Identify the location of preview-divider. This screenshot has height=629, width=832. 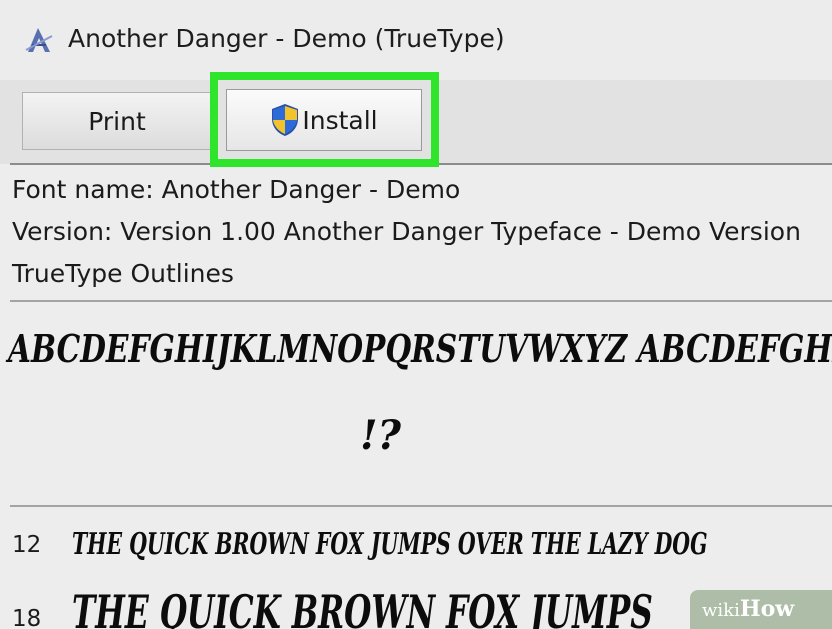
(421, 506).